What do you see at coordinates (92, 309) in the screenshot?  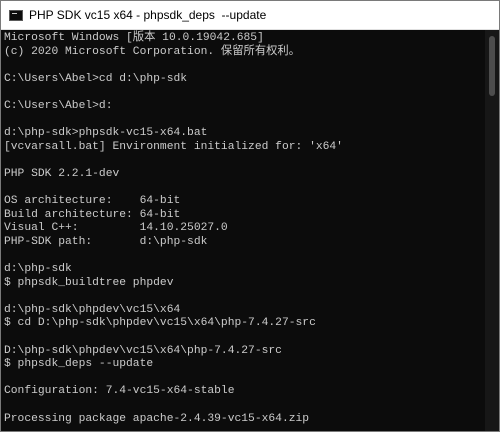 I see `console-line: d:\php-sdk\phpdev\vc15\x64` at bounding box center [92, 309].